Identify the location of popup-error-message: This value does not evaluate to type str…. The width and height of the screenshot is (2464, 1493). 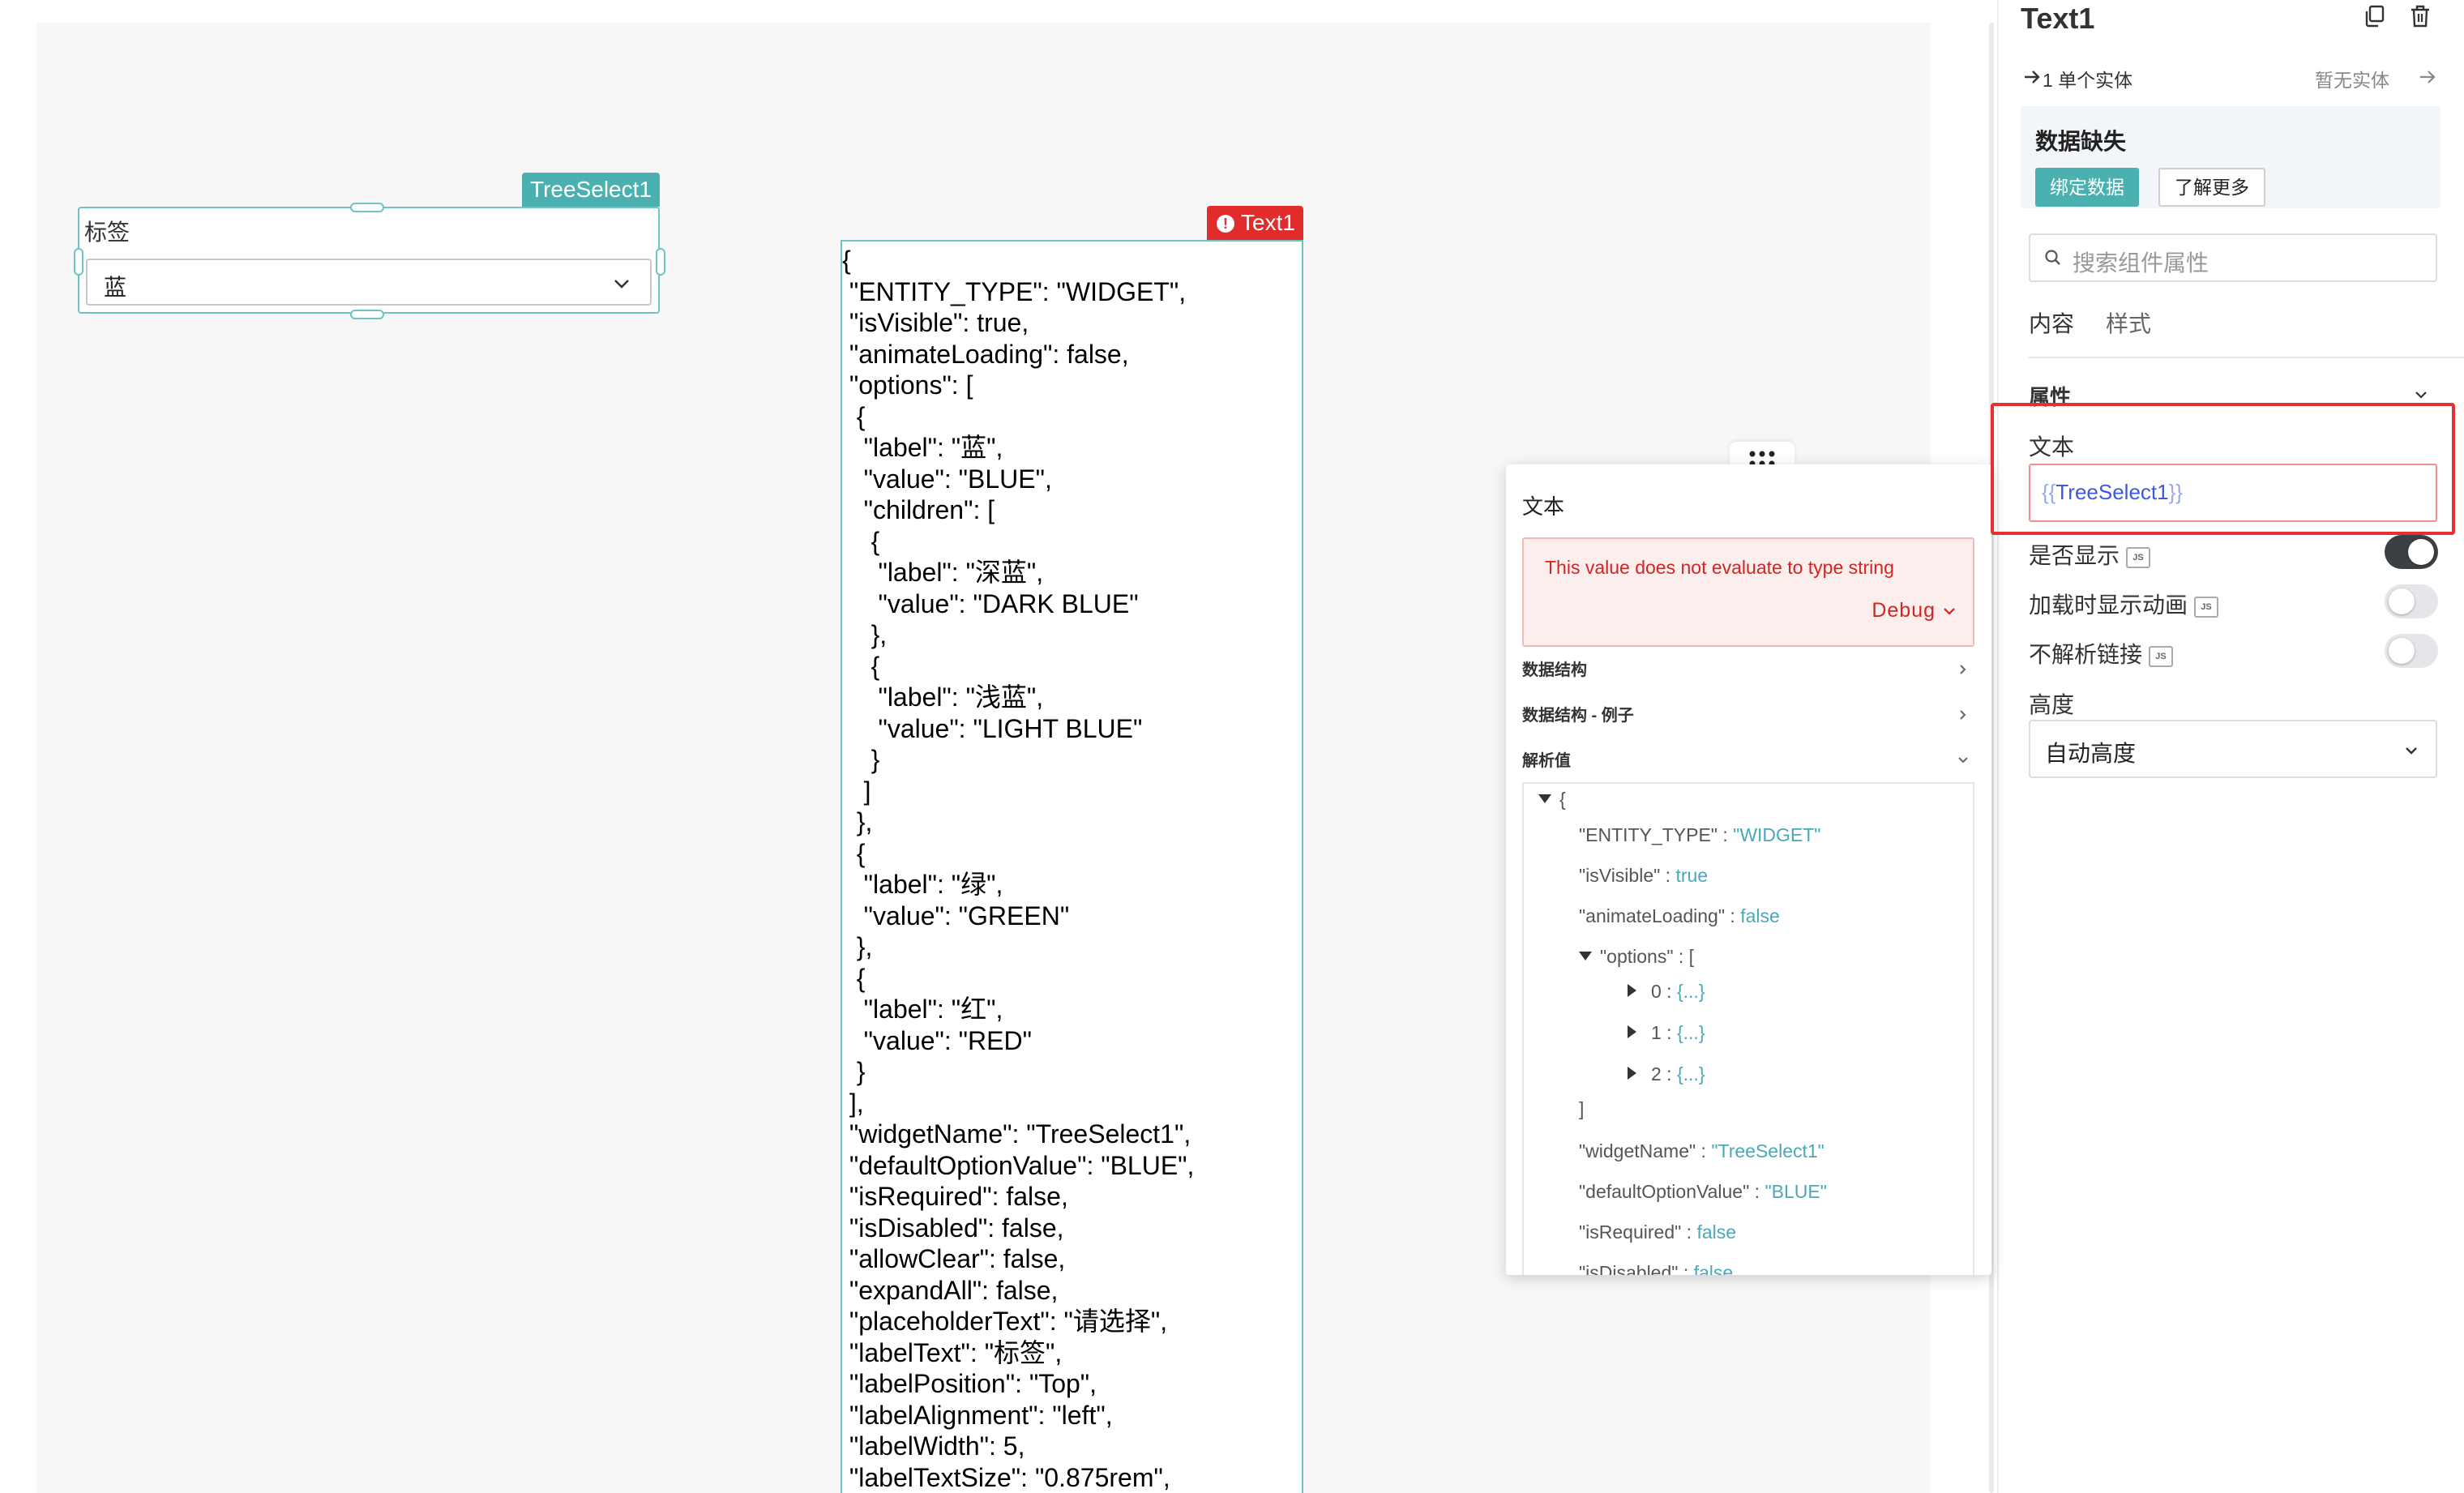
(1720, 567).